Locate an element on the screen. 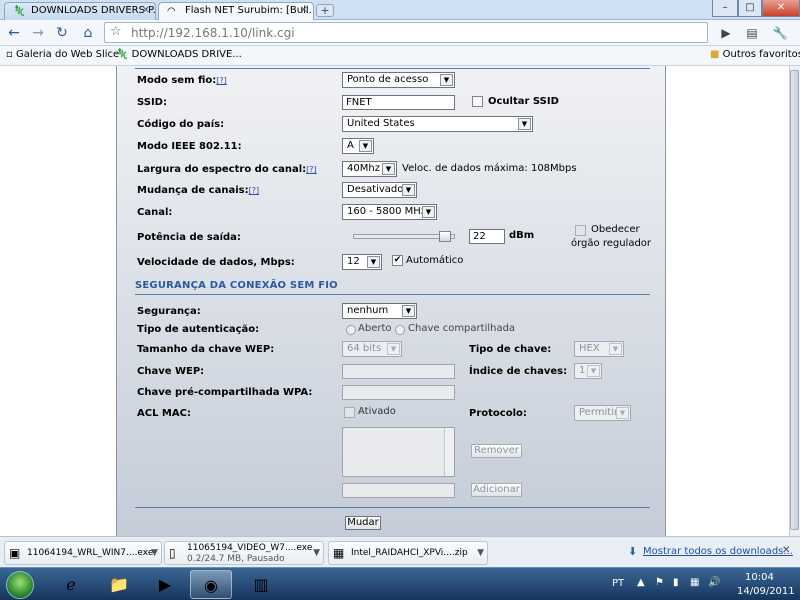 Image resolution: width=800 pixels, height=600 pixels. language-indicator: PT is located at coordinates (618, 583).